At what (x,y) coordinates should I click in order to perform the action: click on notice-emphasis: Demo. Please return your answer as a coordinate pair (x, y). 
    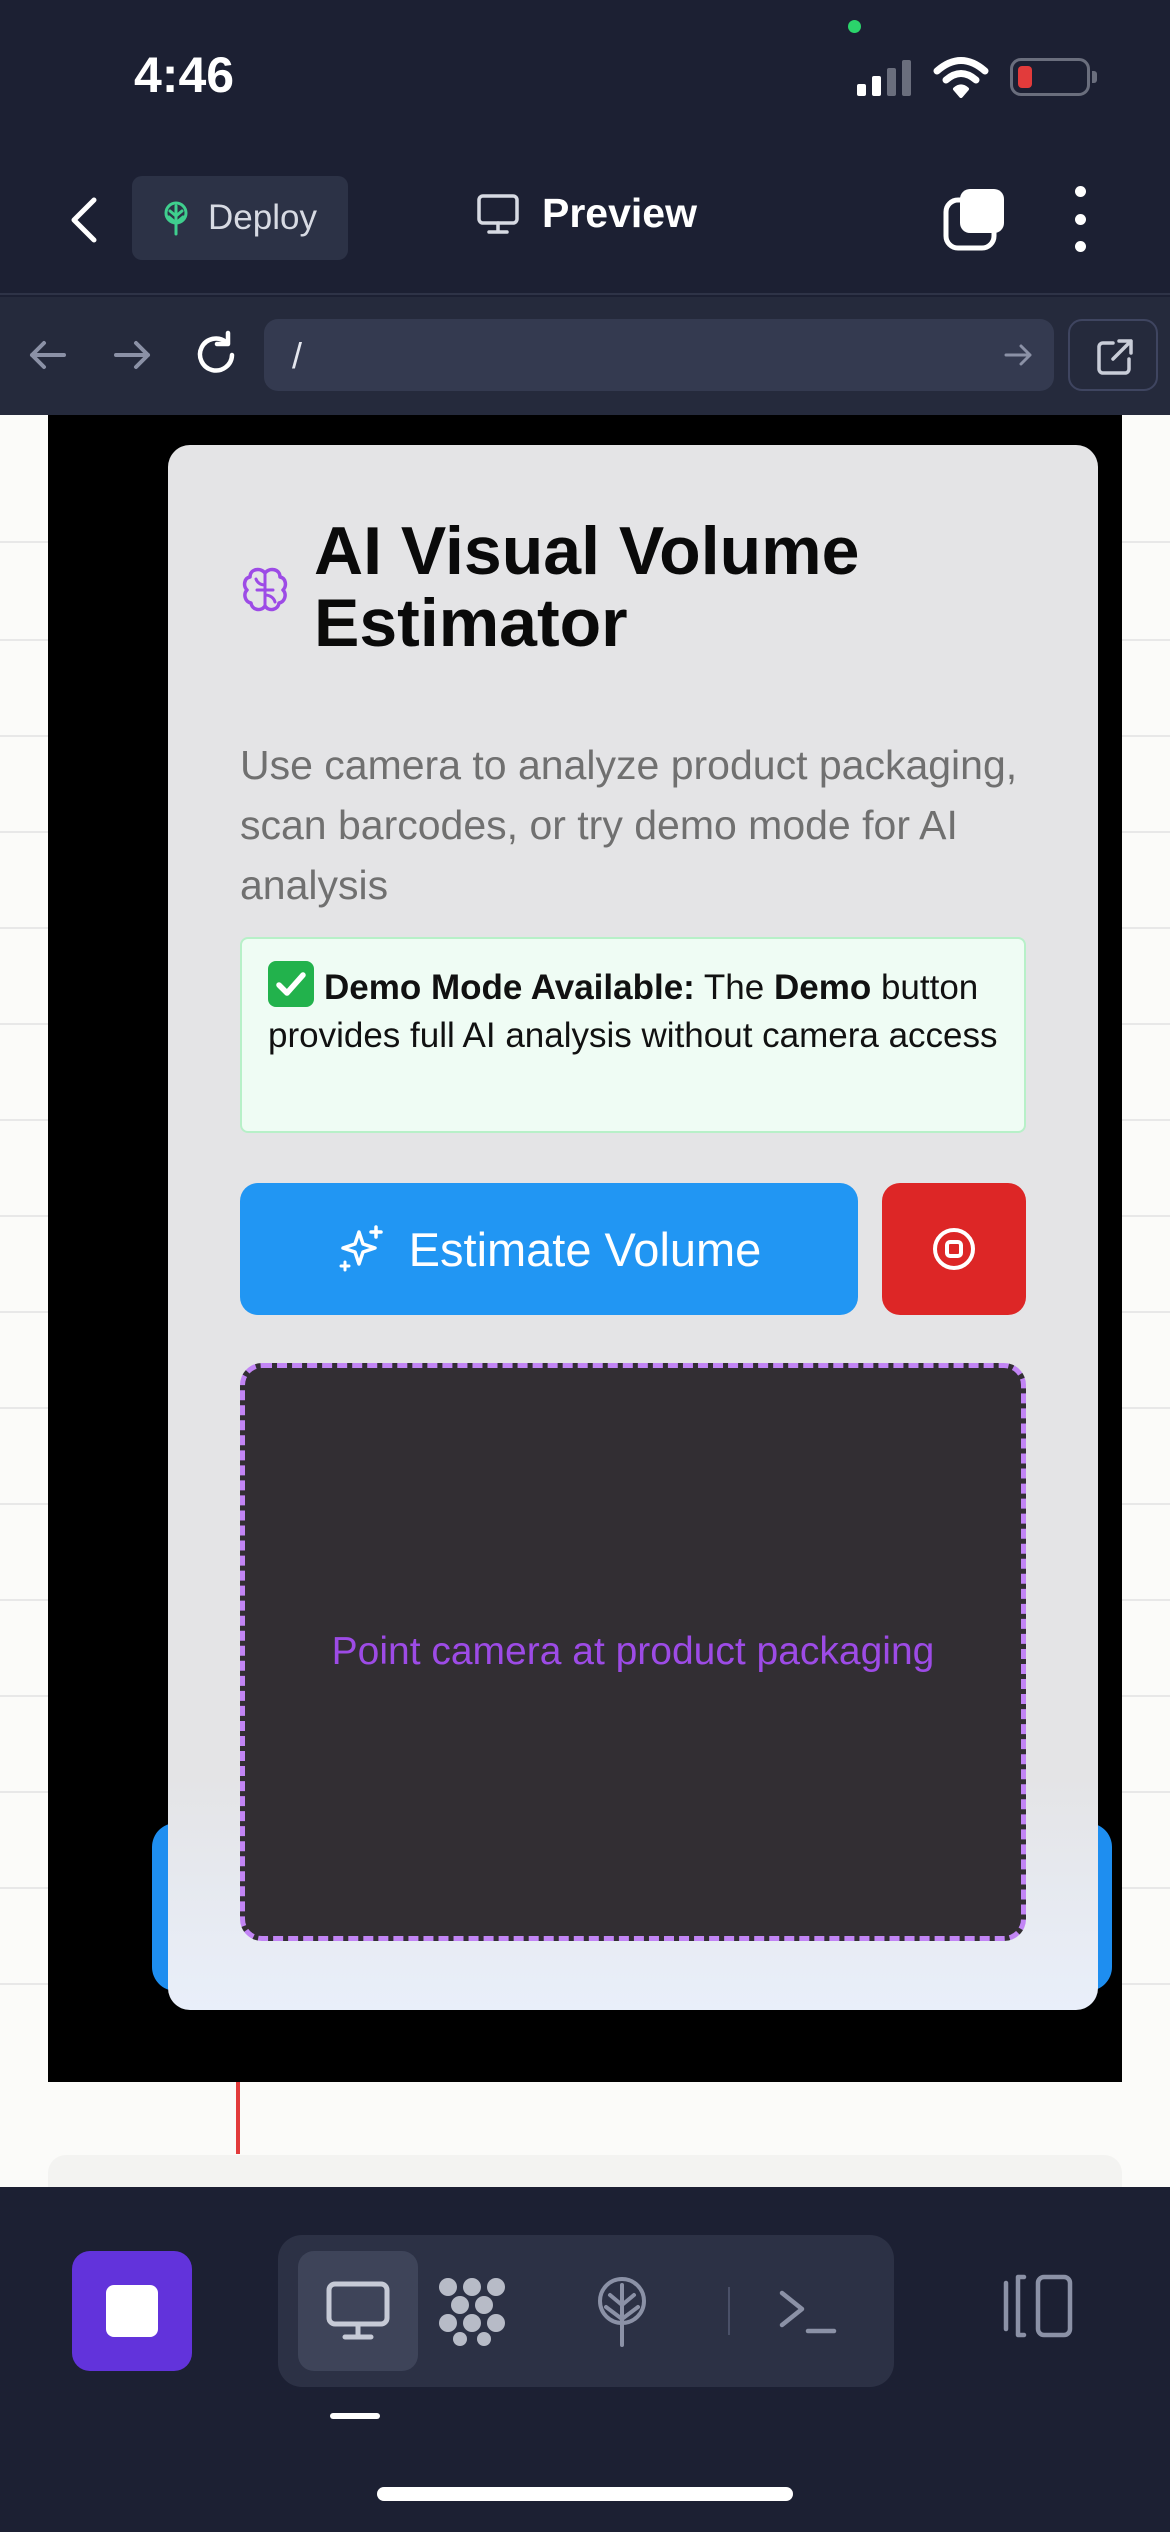
    Looking at the image, I should click on (822, 987).